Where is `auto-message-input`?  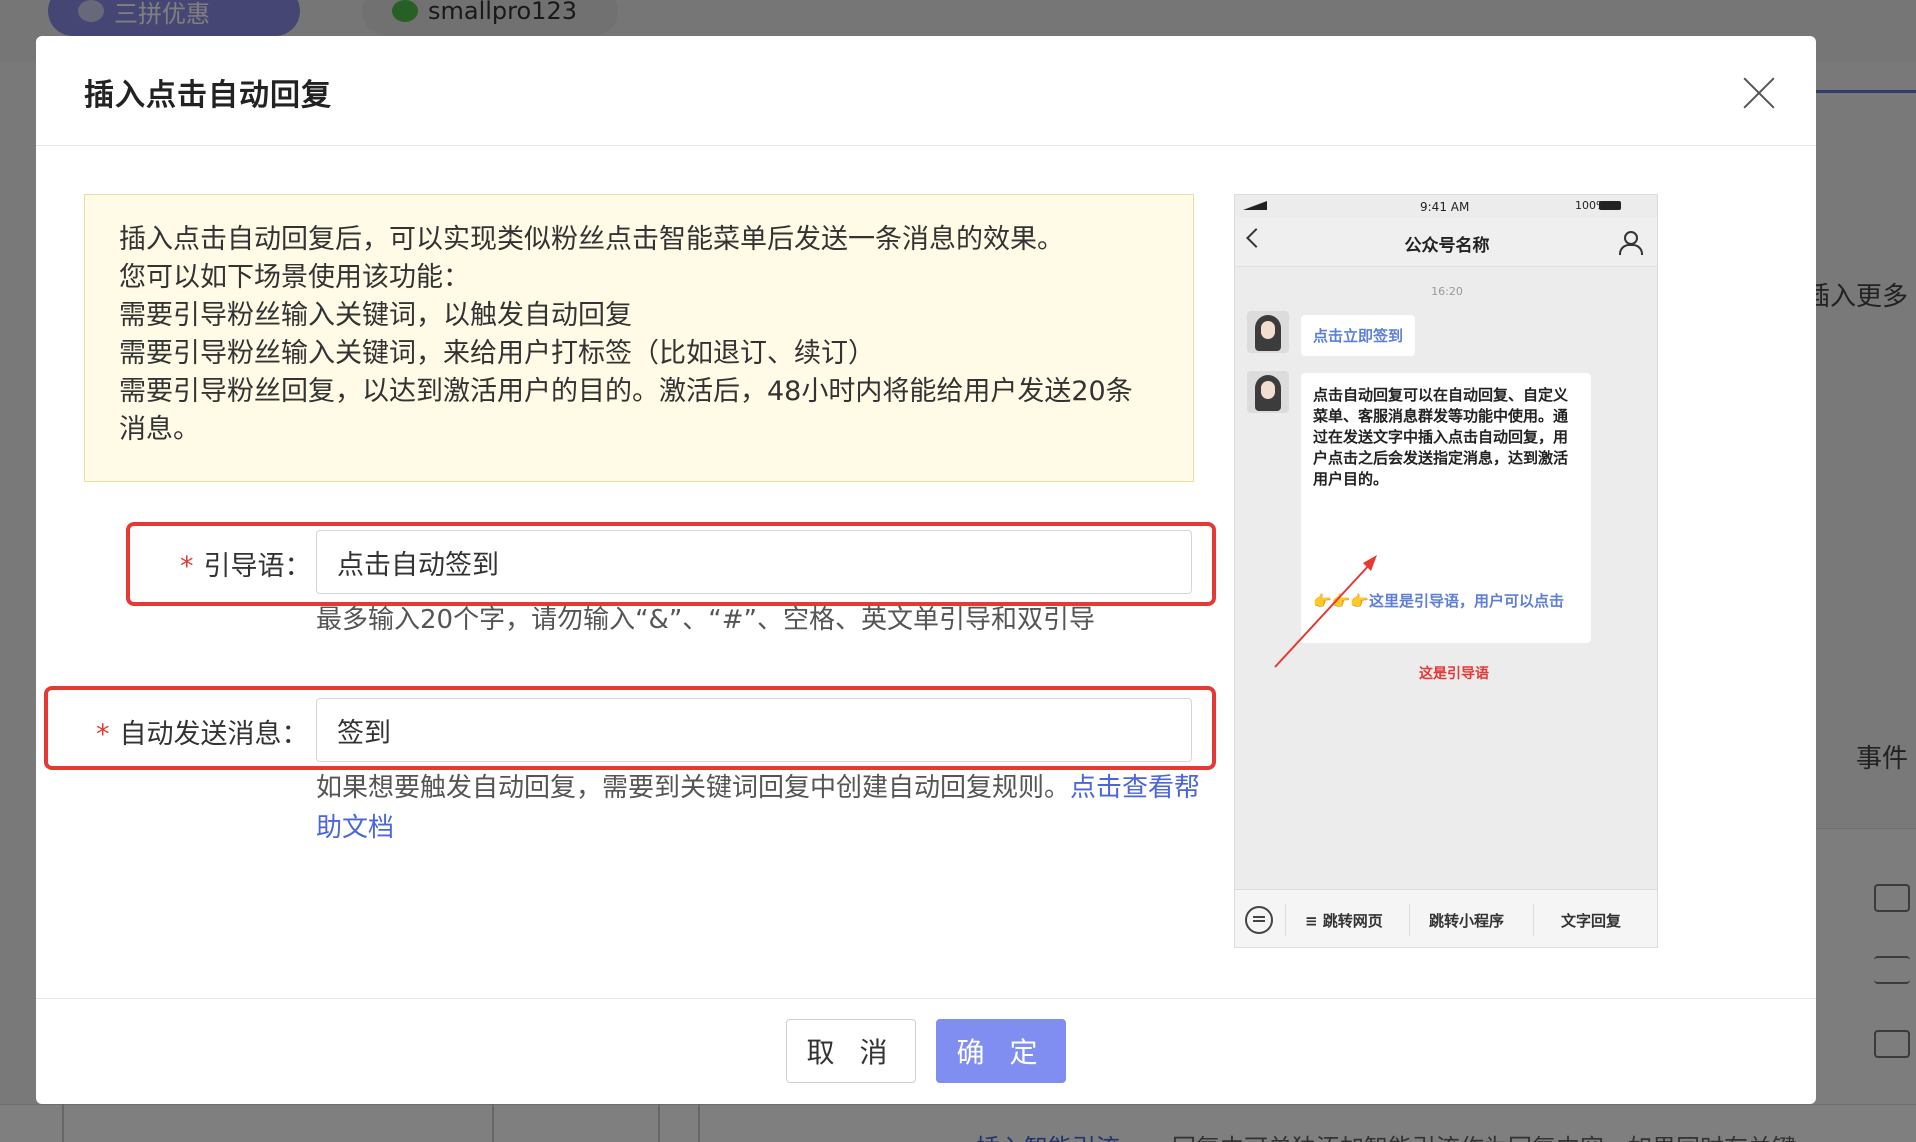 auto-message-input is located at coordinates (754, 730).